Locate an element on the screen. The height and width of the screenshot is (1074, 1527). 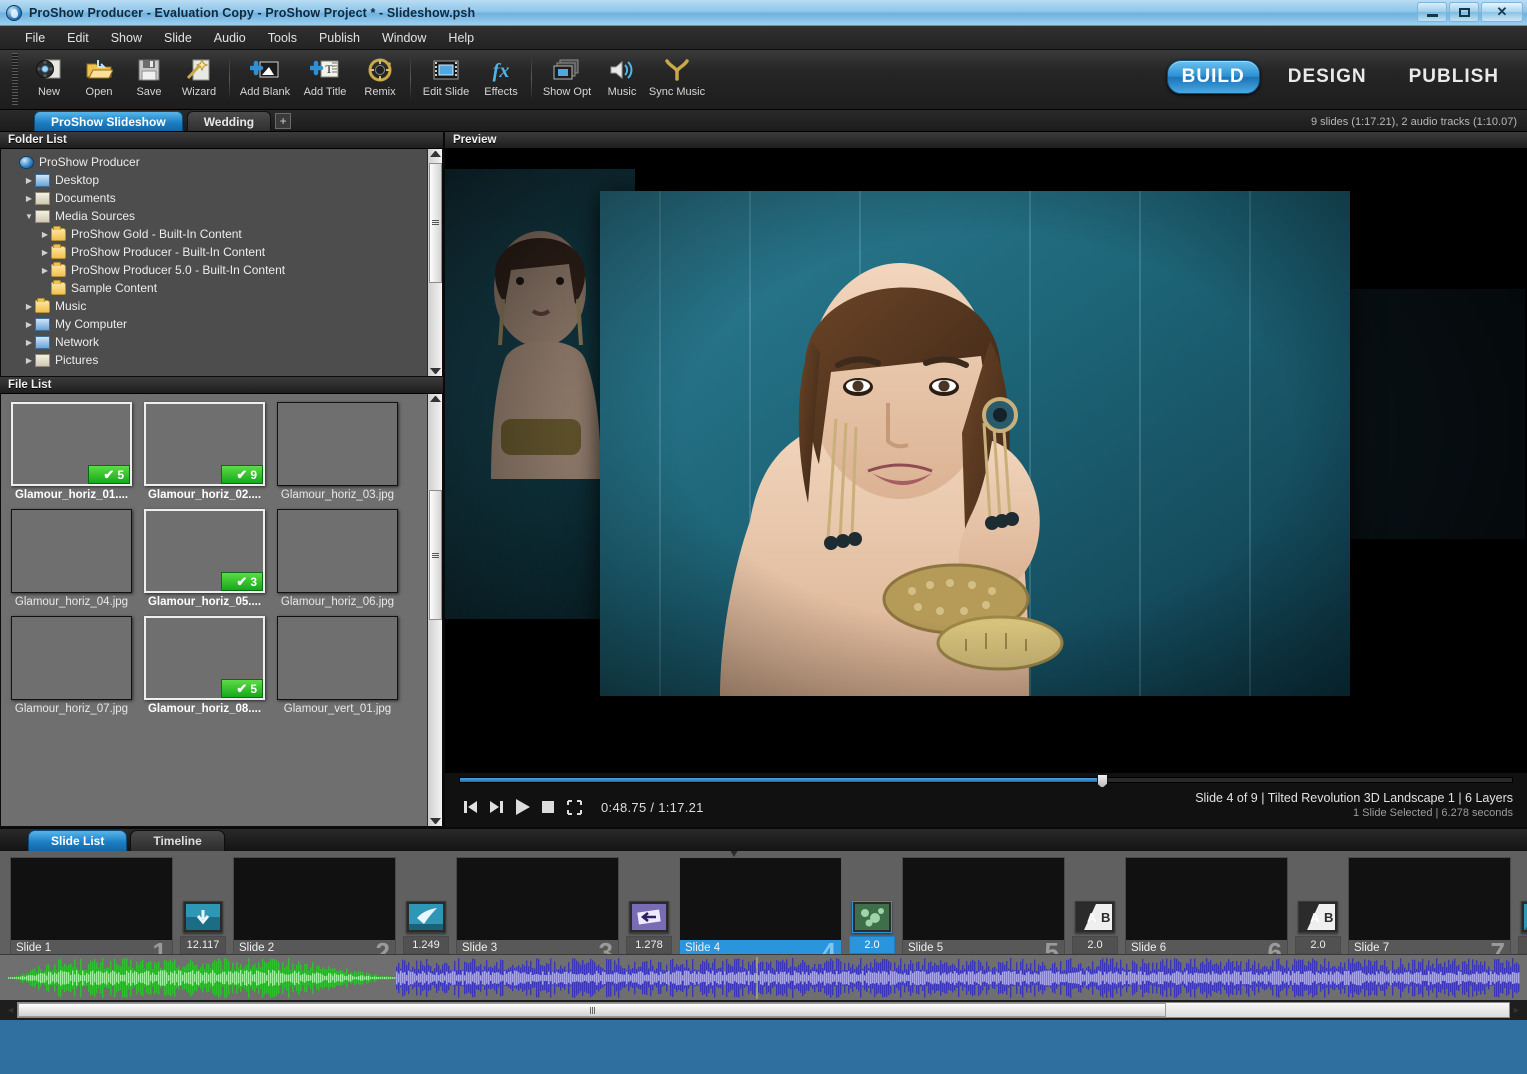
transition-duration: 12.117 is located at coordinates (203, 945).